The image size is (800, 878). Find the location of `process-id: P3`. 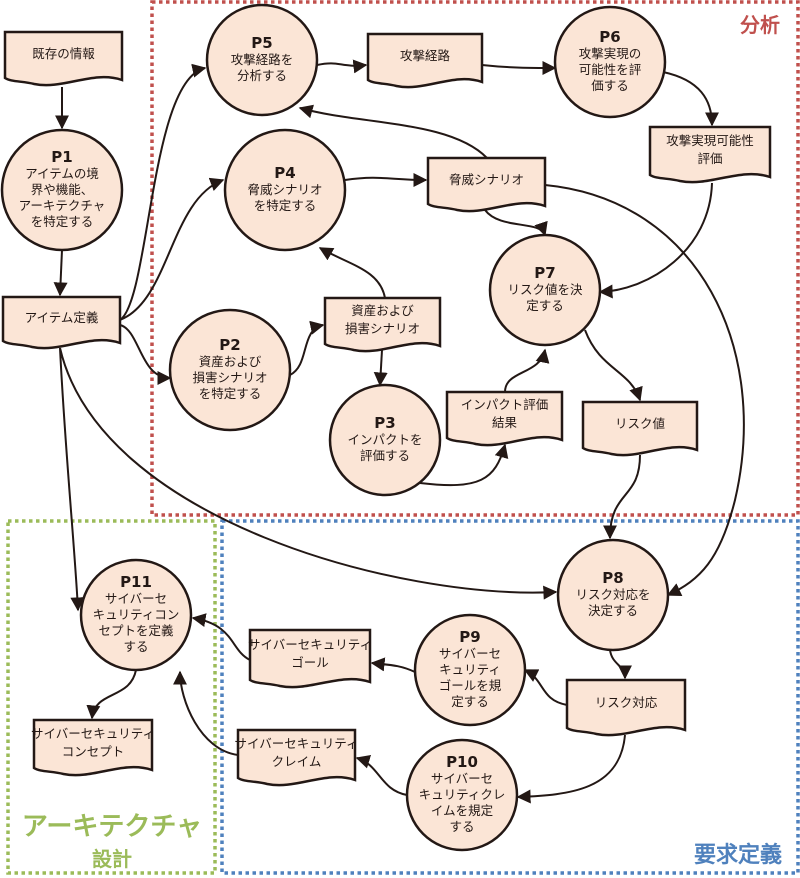

process-id: P3 is located at coordinates (384, 423).